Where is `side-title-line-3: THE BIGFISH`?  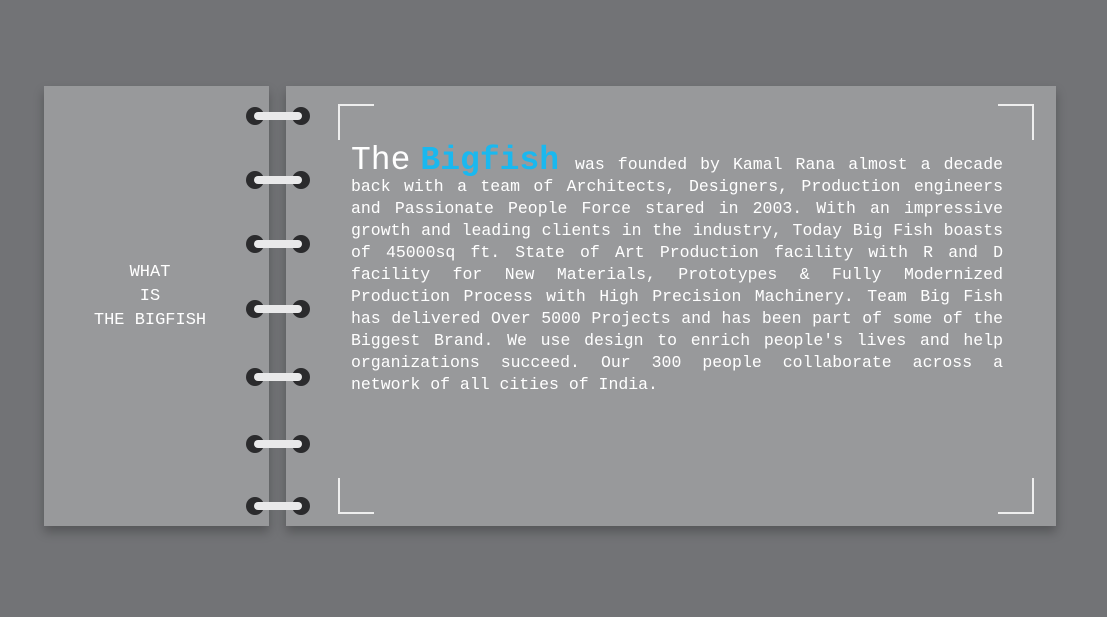
side-title-line-3: THE BIGFISH is located at coordinates (150, 320).